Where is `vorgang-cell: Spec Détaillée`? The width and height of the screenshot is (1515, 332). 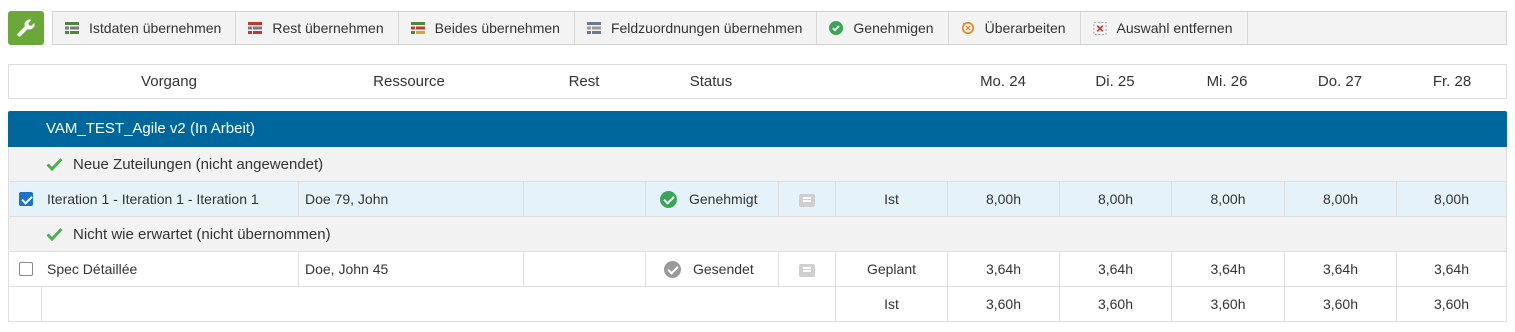
vorgang-cell: Spec Détaillée is located at coordinates (170, 269).